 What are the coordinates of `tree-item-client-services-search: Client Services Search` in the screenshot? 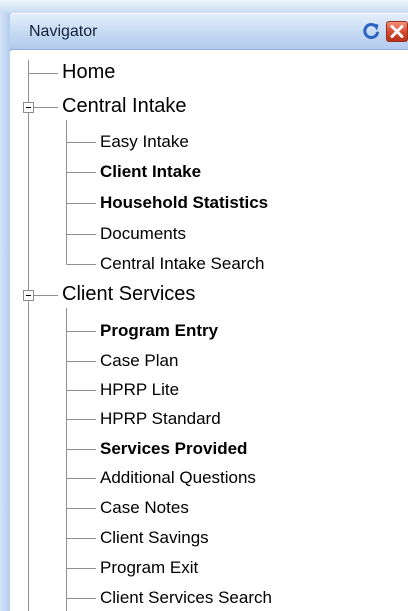 It's located at (186, 598).